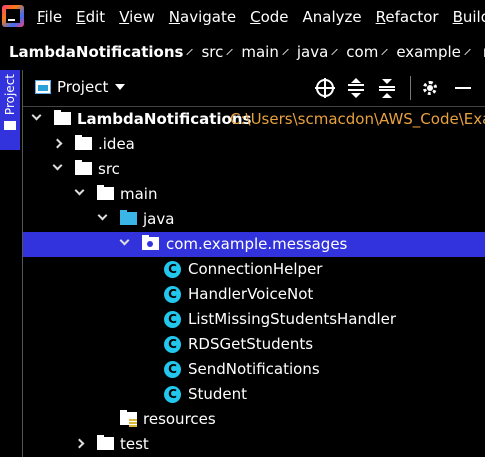 This screenshot has height=457, width=485. I want to click on breadcrumb-item-example: example, so click(424, 52).